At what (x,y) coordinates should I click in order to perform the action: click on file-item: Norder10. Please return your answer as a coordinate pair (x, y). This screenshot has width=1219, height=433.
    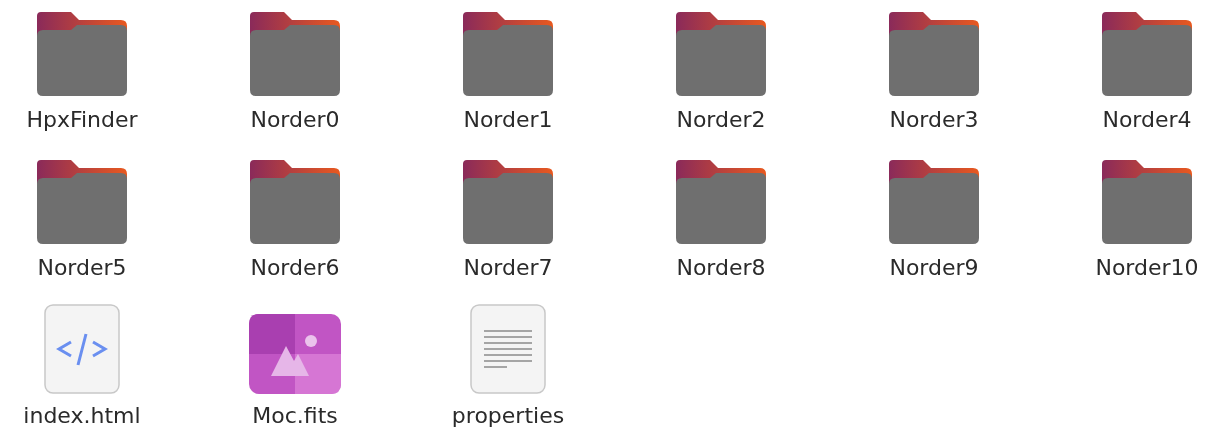
    Looking at the image, I should click on (1142, 222).